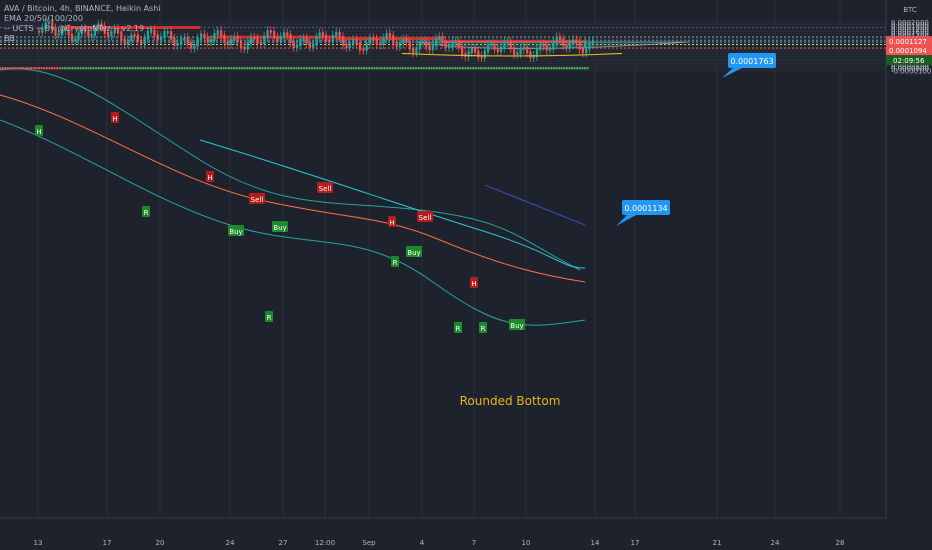  I want to click on time-tick-label: 21, so click(717, 543).